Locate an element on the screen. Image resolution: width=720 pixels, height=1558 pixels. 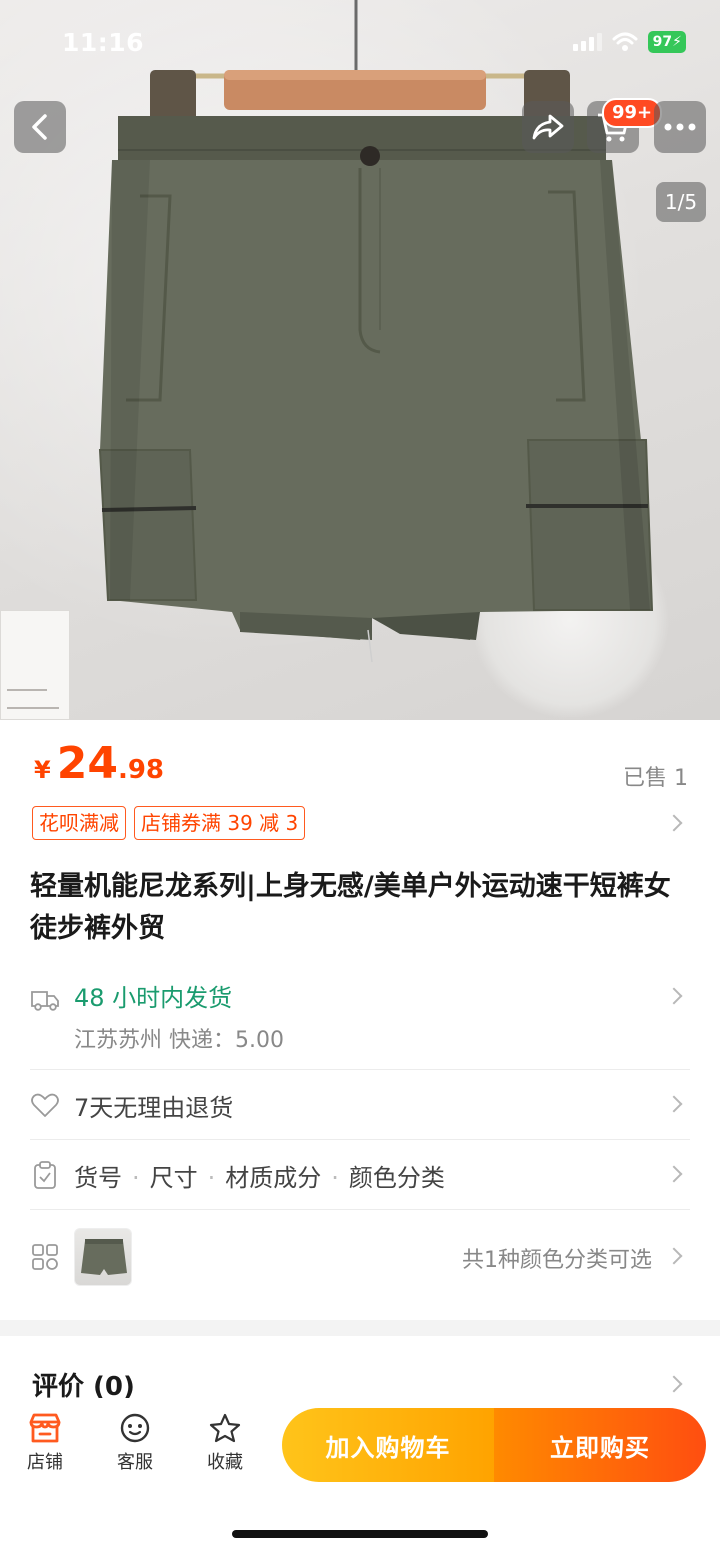
status-time: 11:16 is located at coordinates (103, 42).